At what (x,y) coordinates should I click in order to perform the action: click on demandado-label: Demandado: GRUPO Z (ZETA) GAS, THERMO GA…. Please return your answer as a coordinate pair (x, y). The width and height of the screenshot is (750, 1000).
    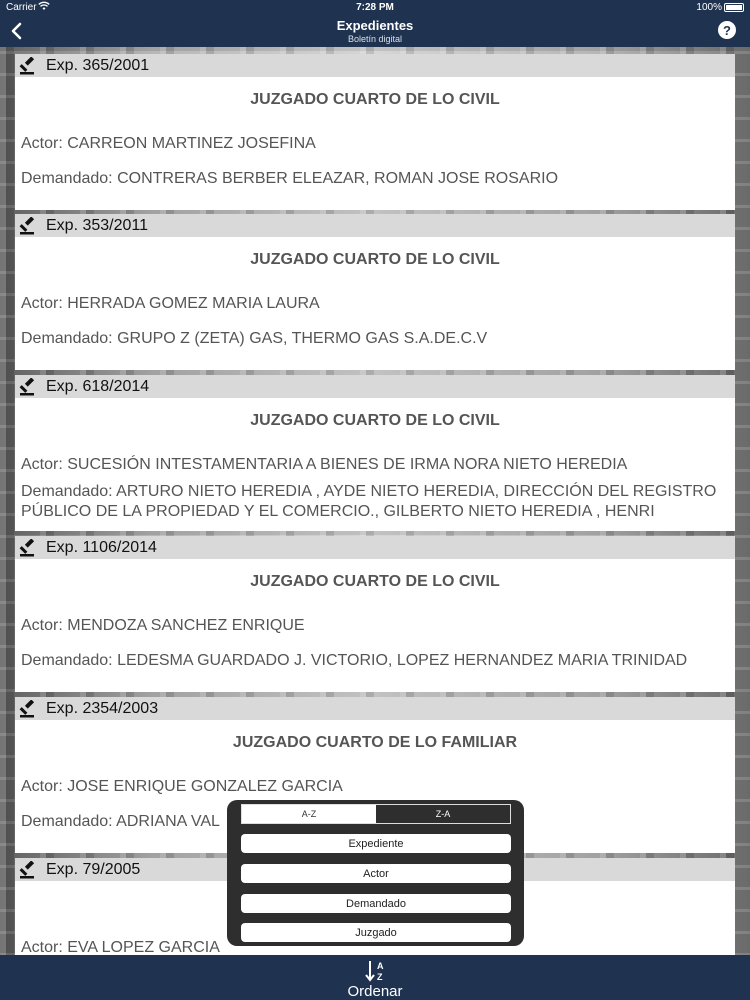
    Looking at the image, I should click on (254, 338).